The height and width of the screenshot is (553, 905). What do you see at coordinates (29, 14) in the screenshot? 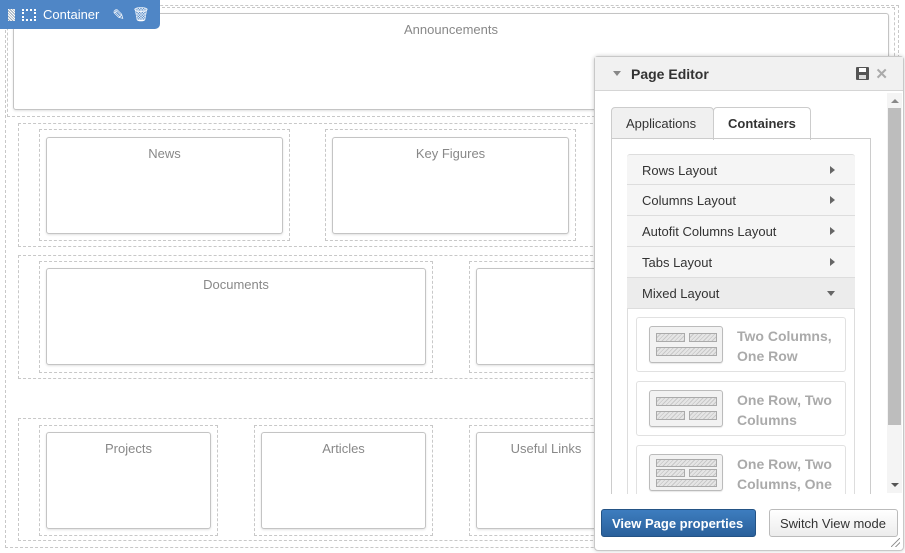
I see `container-select-icon` at bounding box center [29, 14].